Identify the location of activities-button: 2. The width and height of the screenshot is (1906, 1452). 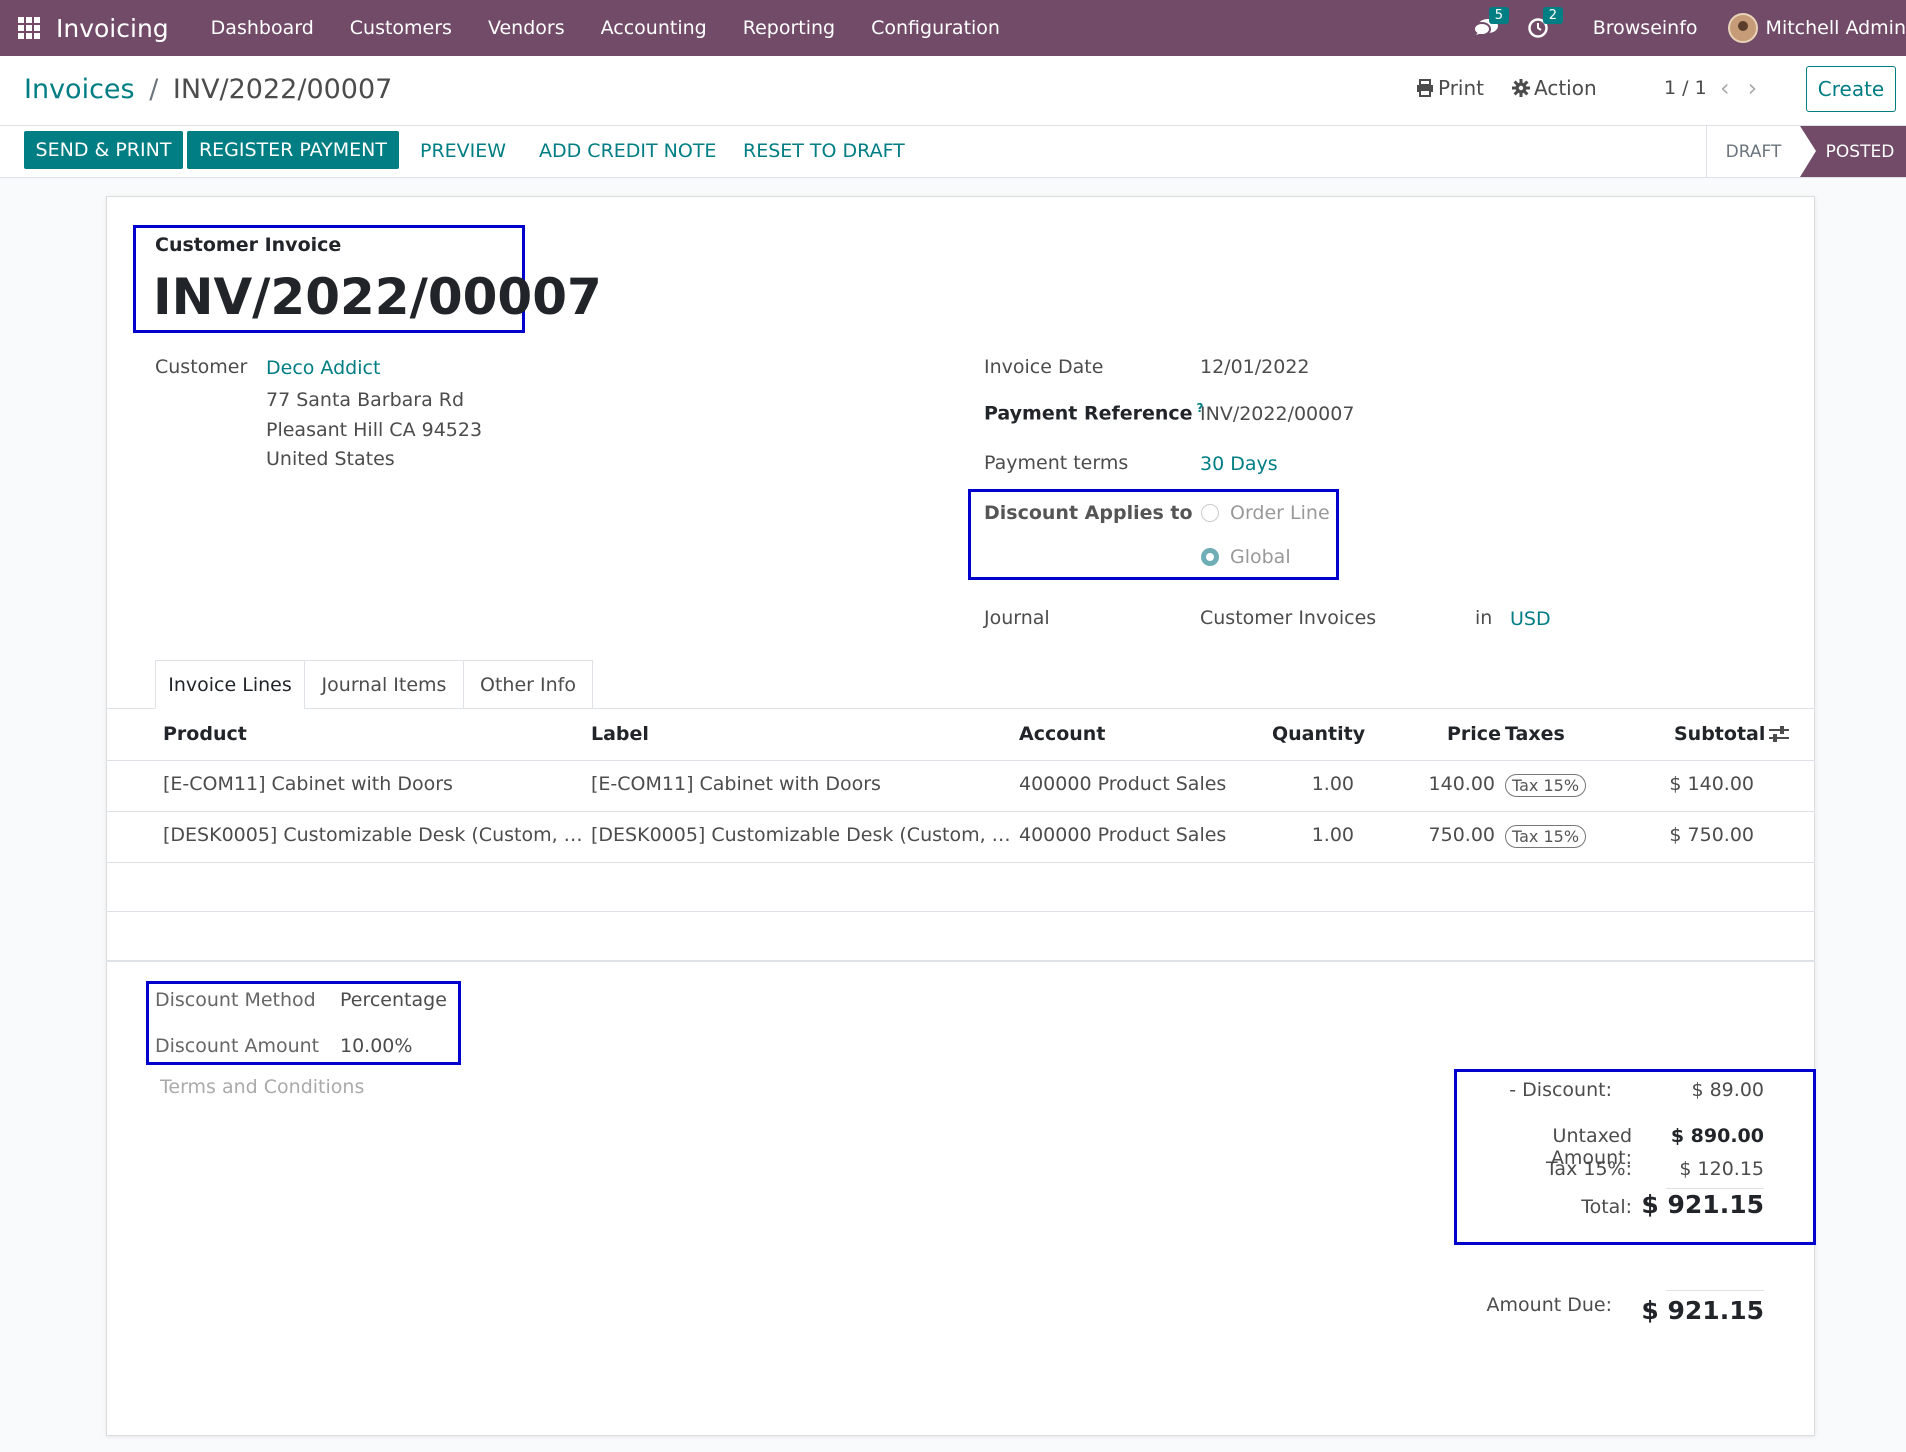
(1545, 23).